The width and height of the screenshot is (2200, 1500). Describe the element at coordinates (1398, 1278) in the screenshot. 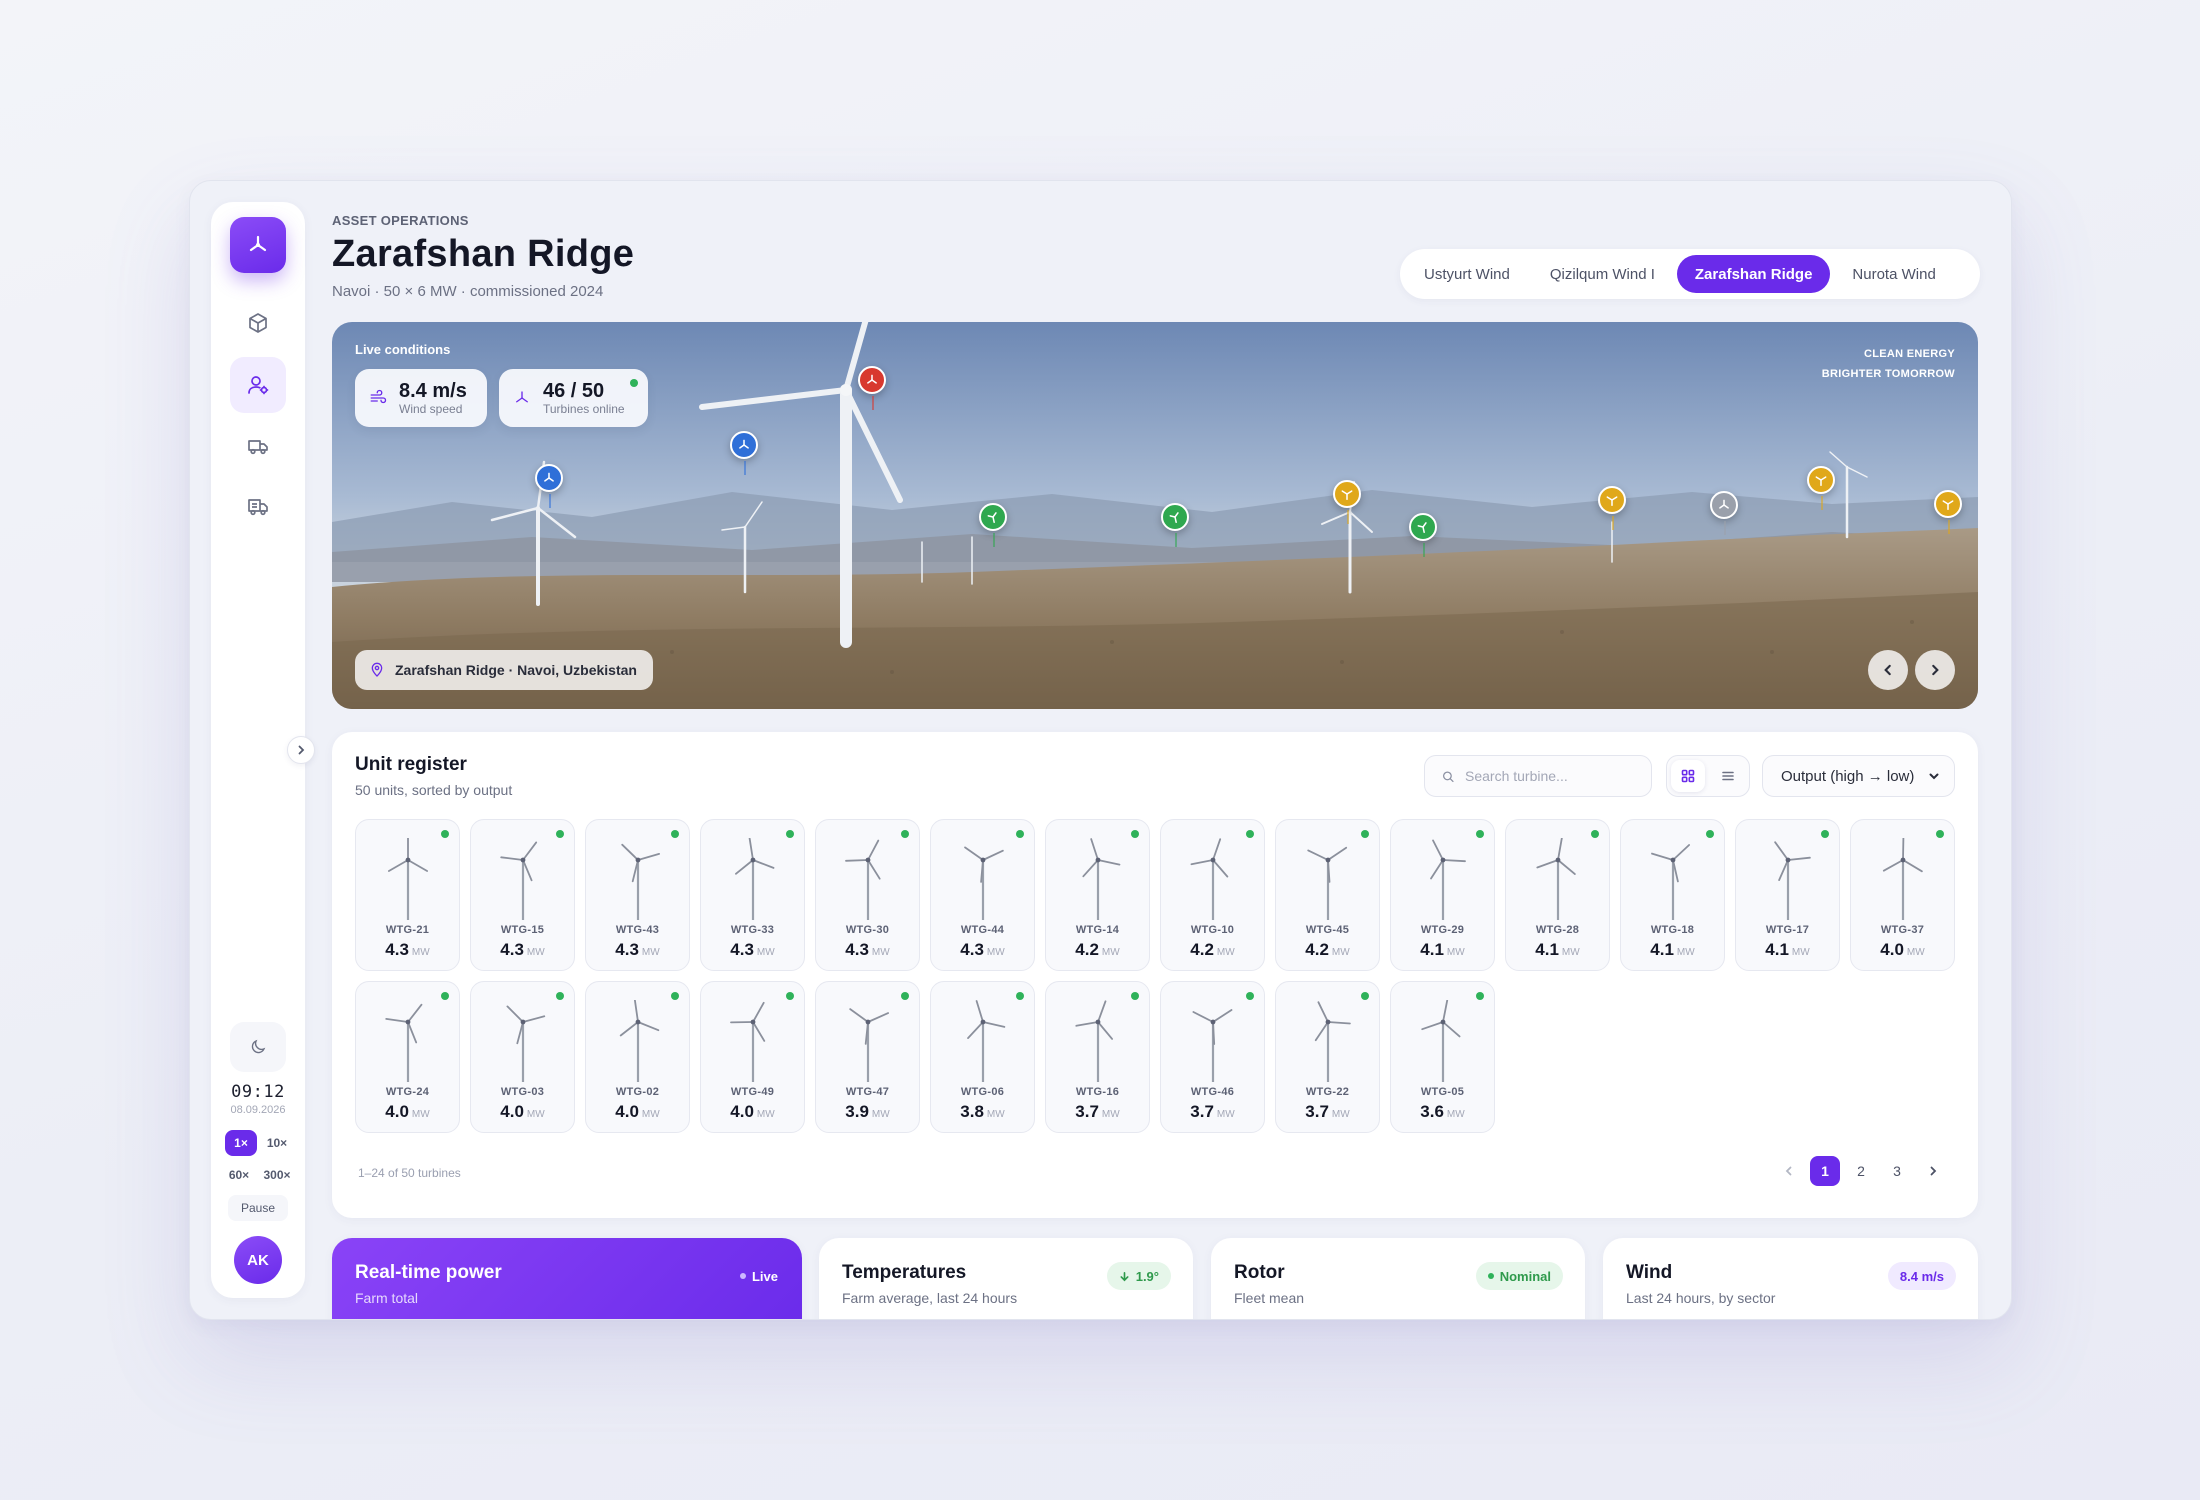

I see `rotor-card: Rotor Fleet mean Nominal` at that location.